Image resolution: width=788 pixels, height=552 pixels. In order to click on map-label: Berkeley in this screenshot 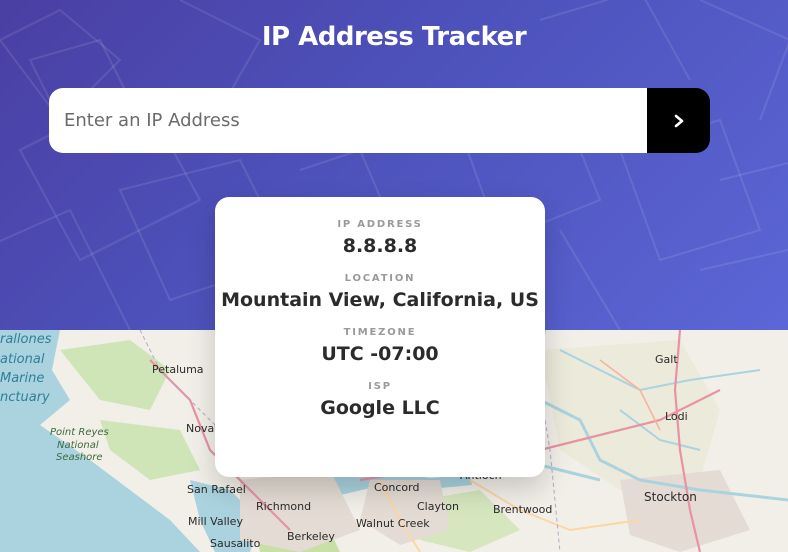, I will do `click(311, 536)`.